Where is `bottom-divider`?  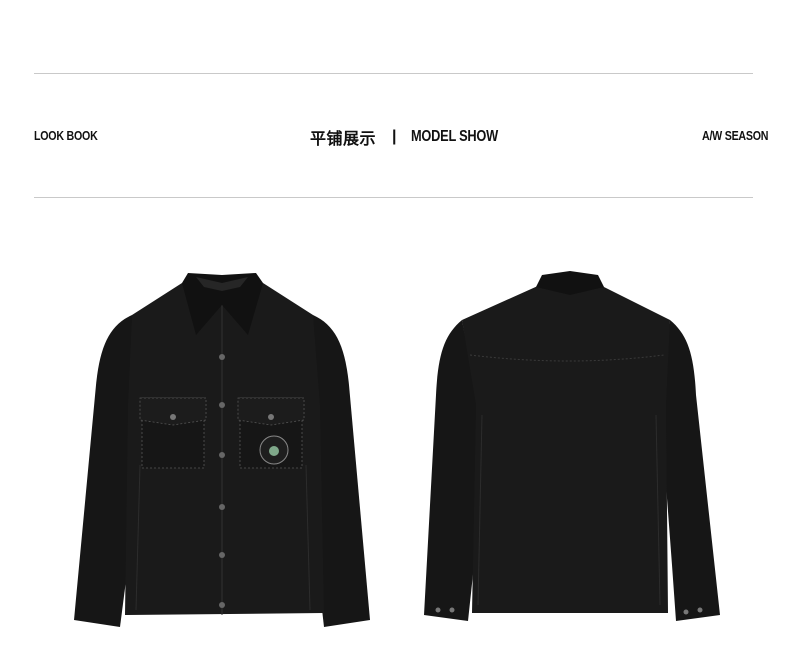 bottom-divider is located at coordinates (393, 197).